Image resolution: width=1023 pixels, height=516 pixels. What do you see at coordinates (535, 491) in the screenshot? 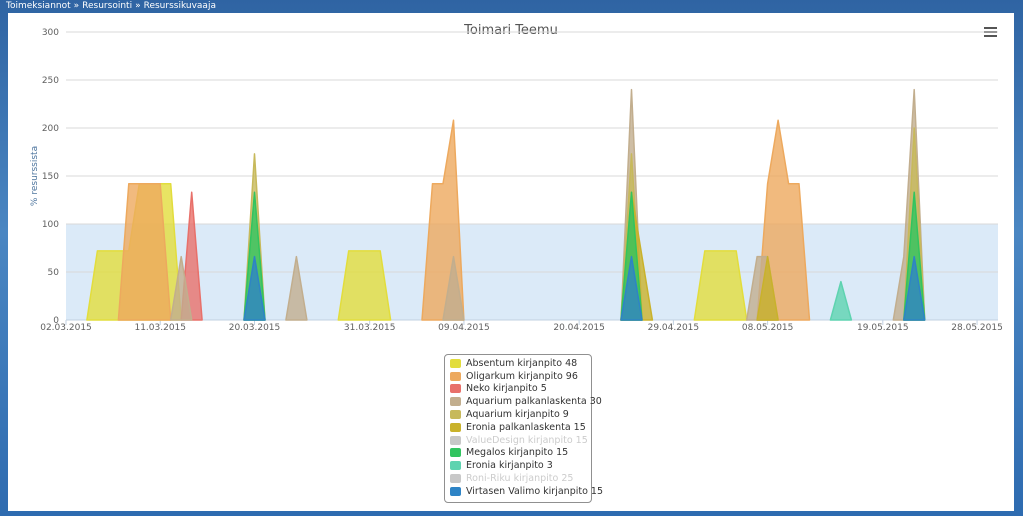
I see `legend-label: Virtasen Valimo kirjanpito 15` at bounding box center [535, 491].